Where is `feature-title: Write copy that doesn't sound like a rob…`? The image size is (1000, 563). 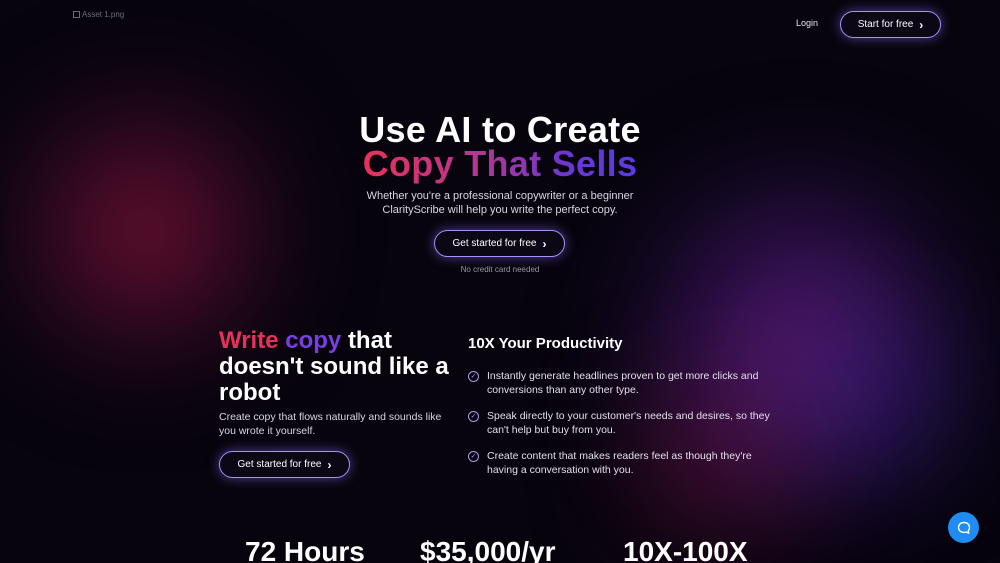
feature-title: Write copy that doesn't sound like a rob… is located at coordinates (339, 367).